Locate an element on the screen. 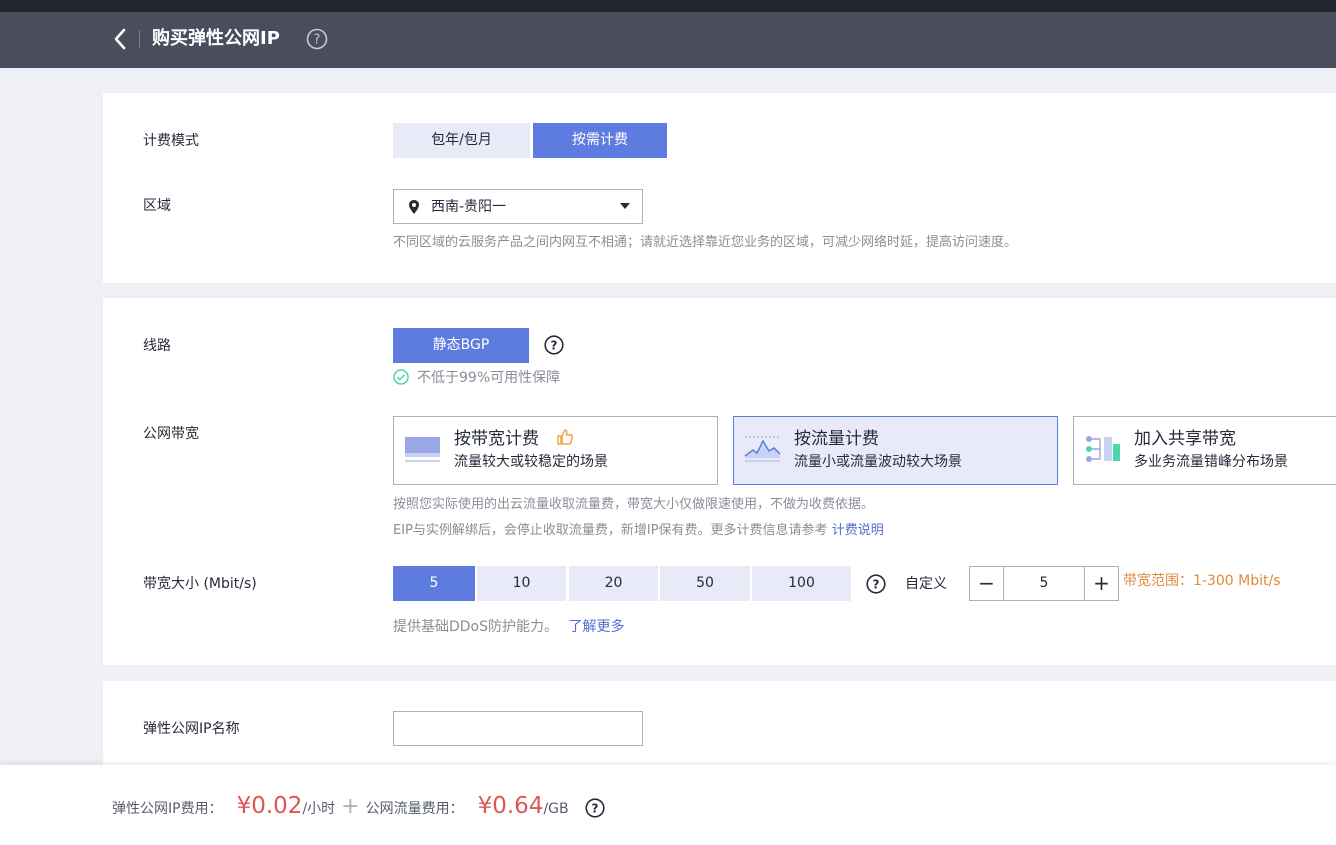 This screenshot has width=1336, height=845. traffic-wave-icon is located at coordinates (762, 449).